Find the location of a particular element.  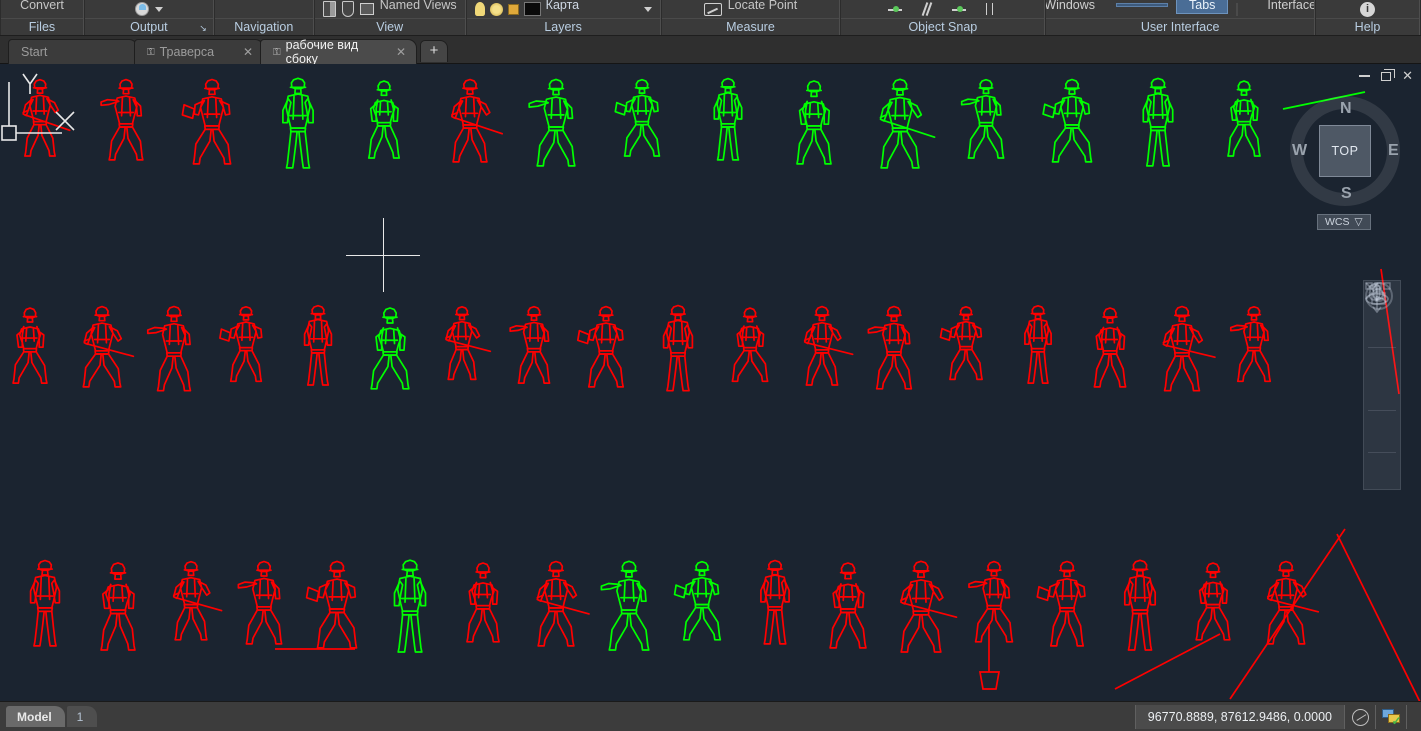

wcs-dropdown: WCS ▽ is located at coordinates (1344, 222).